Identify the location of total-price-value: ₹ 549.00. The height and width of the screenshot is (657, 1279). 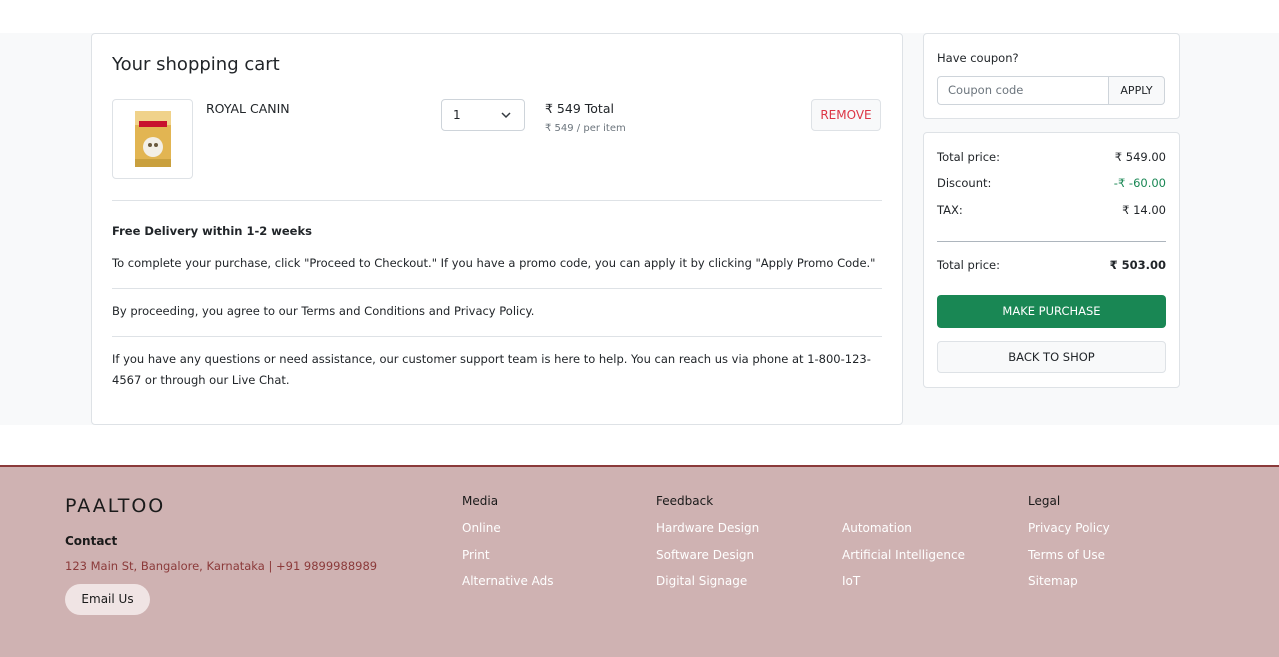
(1140, 157).